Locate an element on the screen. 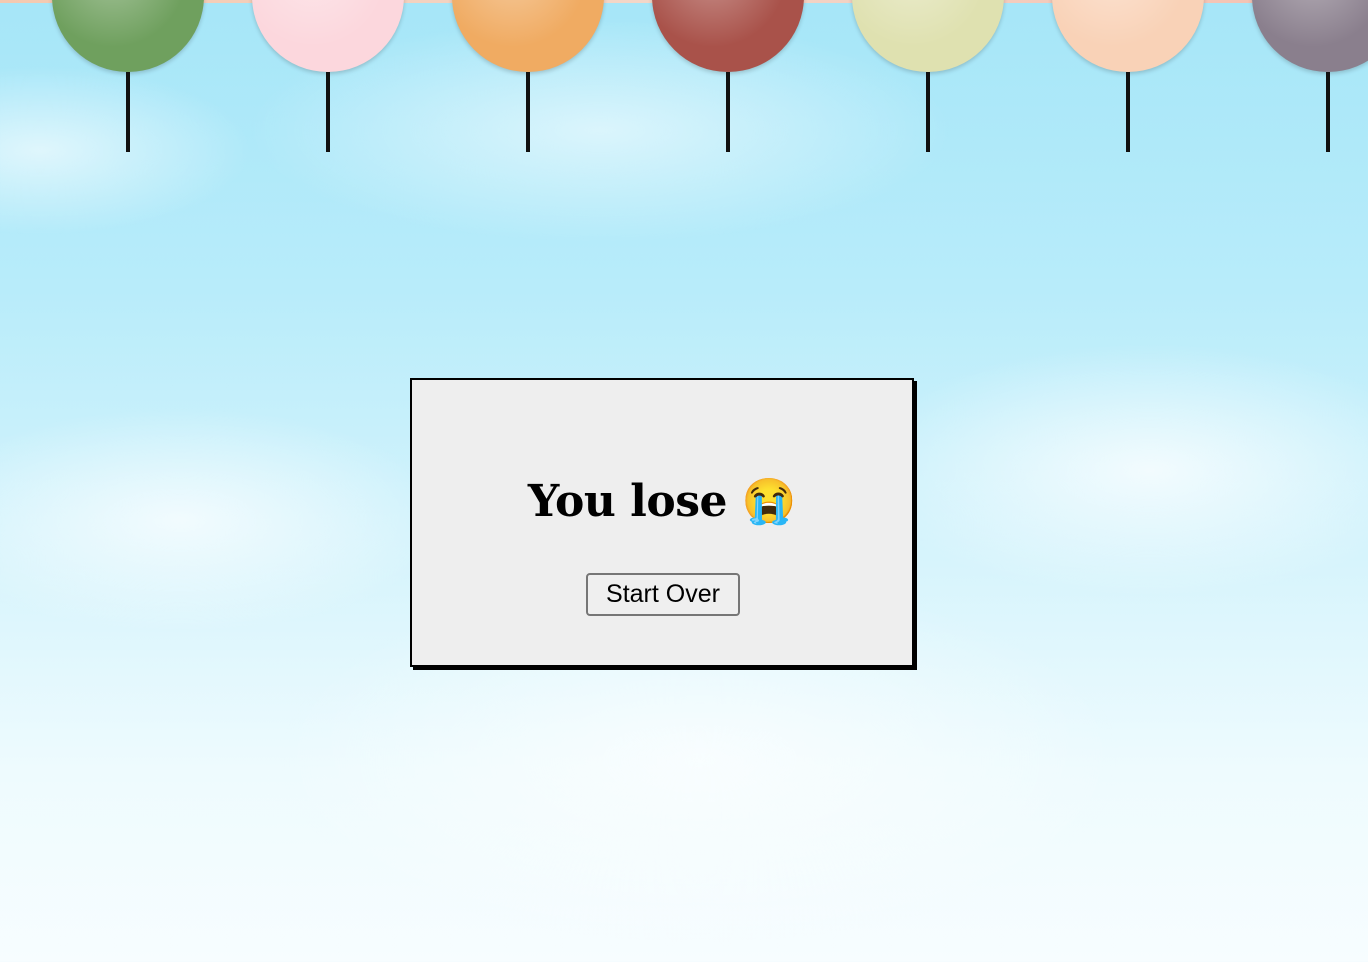 This screenshot has height=962, width=1368. balloon-4-string is located at coordinates (728, 112).